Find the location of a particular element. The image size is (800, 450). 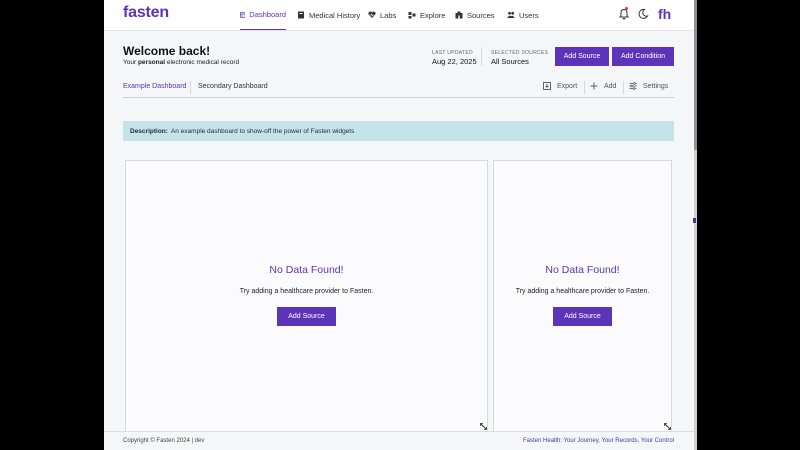

settings-button: Settings is located at coordinates (648, 86).